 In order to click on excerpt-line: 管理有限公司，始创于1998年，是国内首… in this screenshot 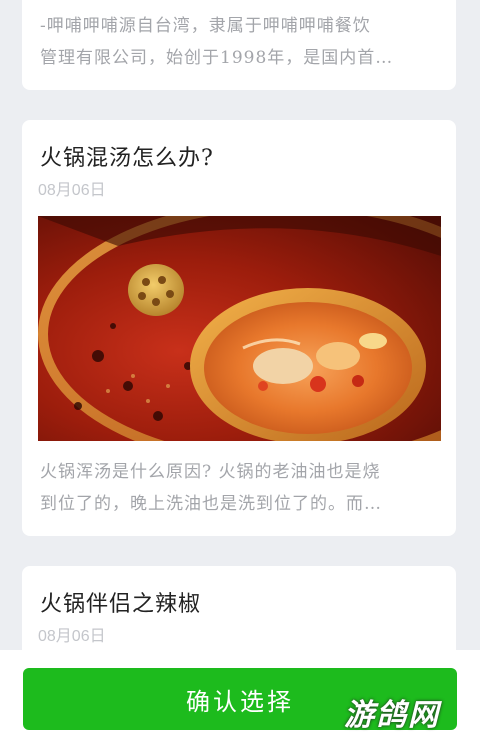, I will do `click(217, 58)`.